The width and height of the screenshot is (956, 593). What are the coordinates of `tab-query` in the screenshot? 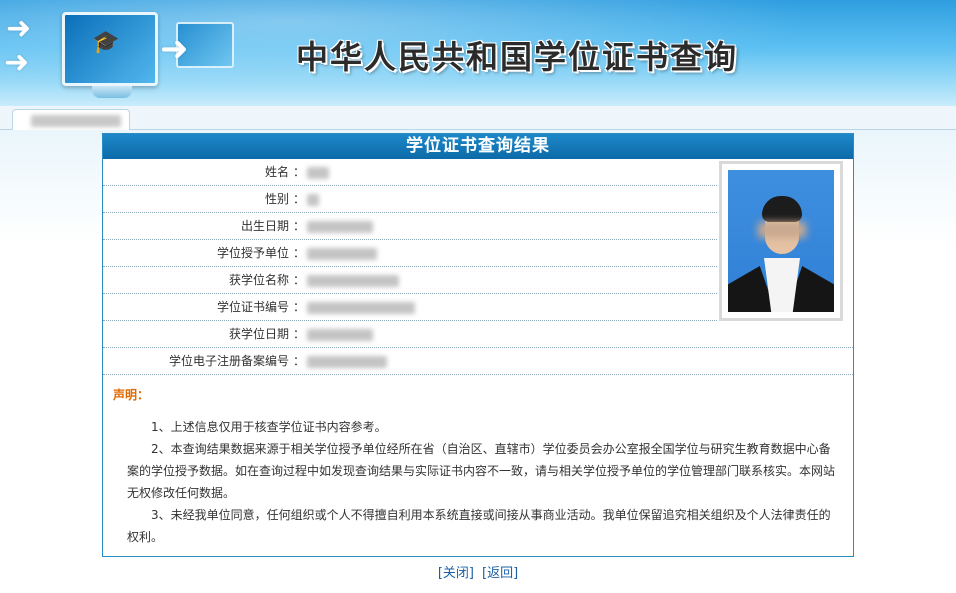 It's located at (71, 120).